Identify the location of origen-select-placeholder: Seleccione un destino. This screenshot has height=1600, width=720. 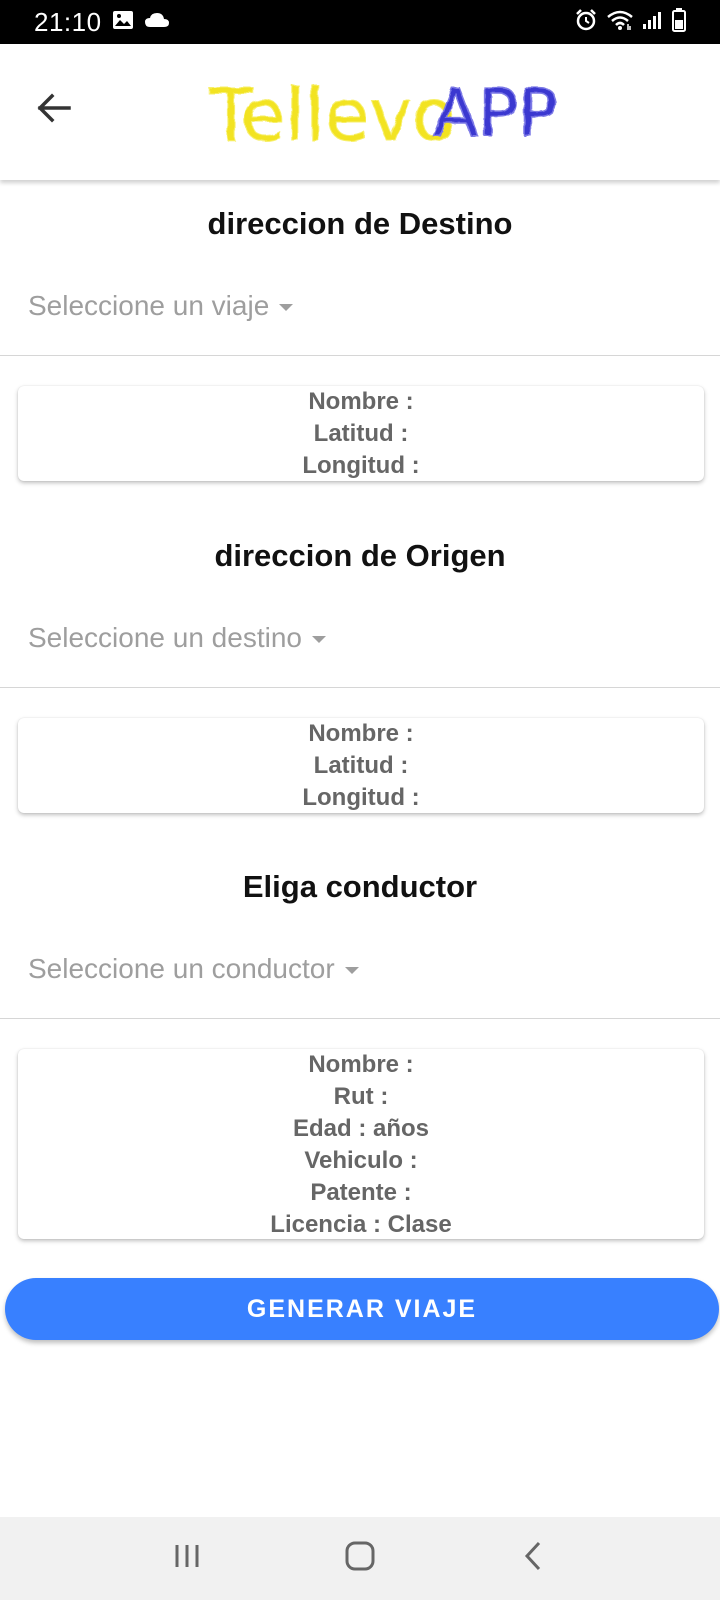
(165, 637).